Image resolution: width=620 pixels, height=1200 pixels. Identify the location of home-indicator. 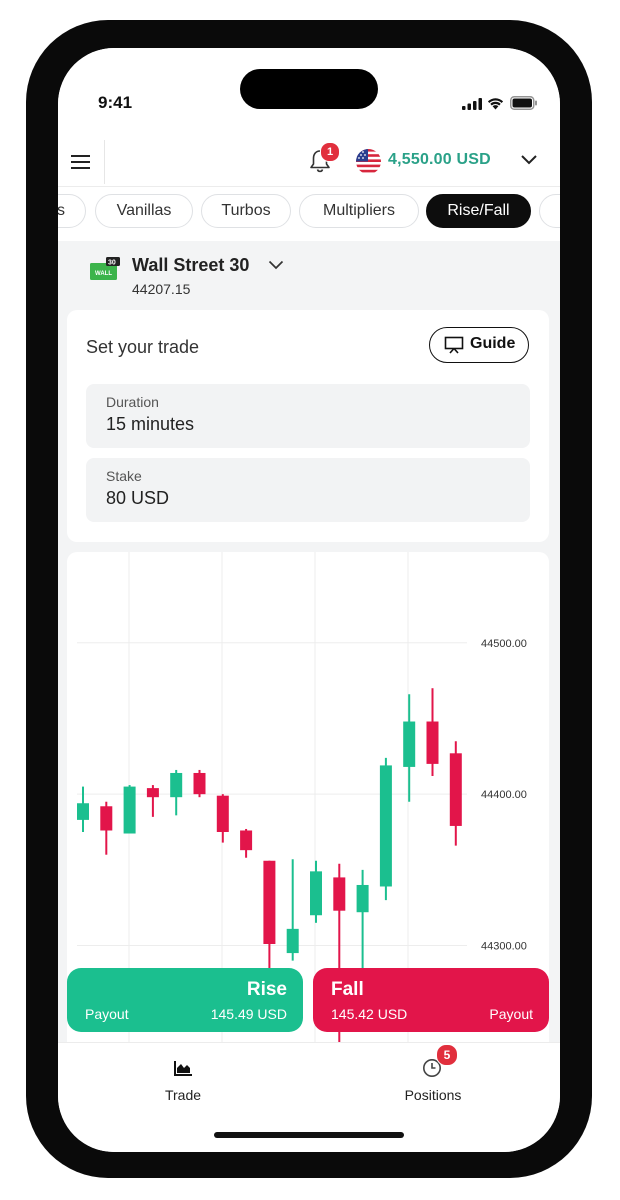
(309, 1135).